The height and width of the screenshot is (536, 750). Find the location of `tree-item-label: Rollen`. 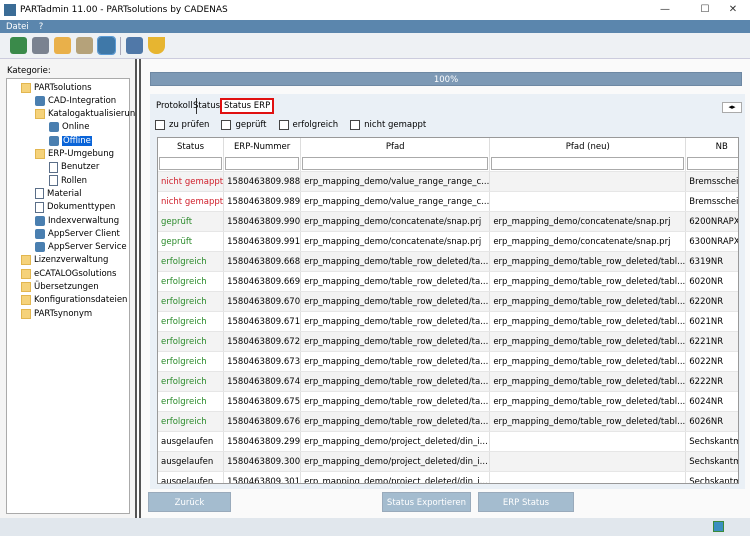

tree-item-label: Rollen is located at coordinates (74, 180).